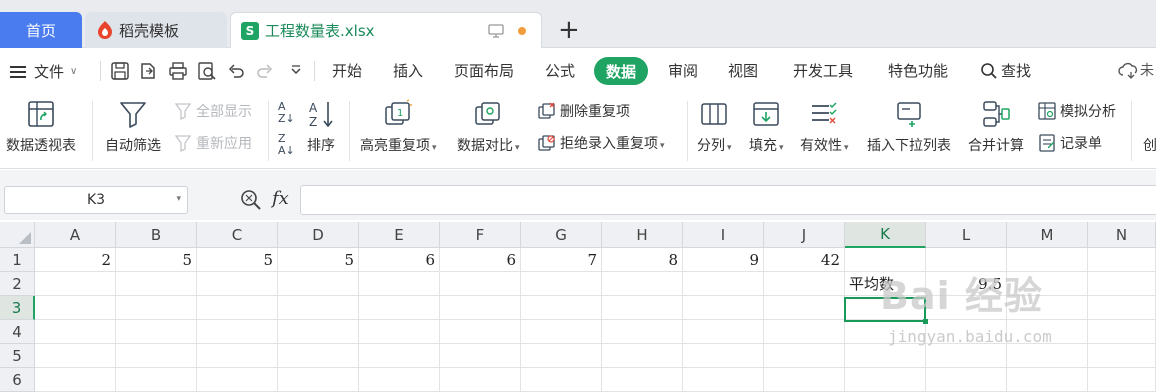  Describe the element at coordinates (1136, 70) in the screenshot. I see `cloud-sync: 未` at that location.